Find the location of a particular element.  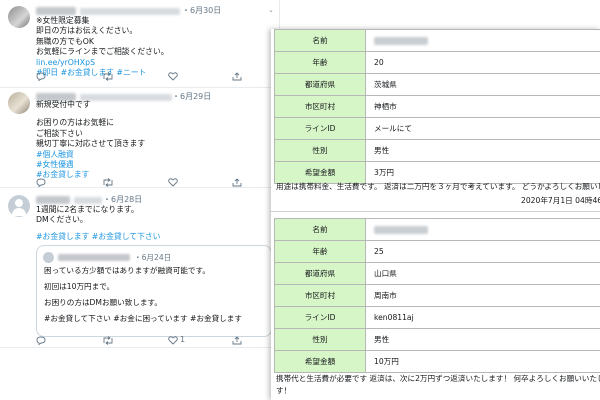

table-row: 年齢 20 is located at coordinates (437, 62).